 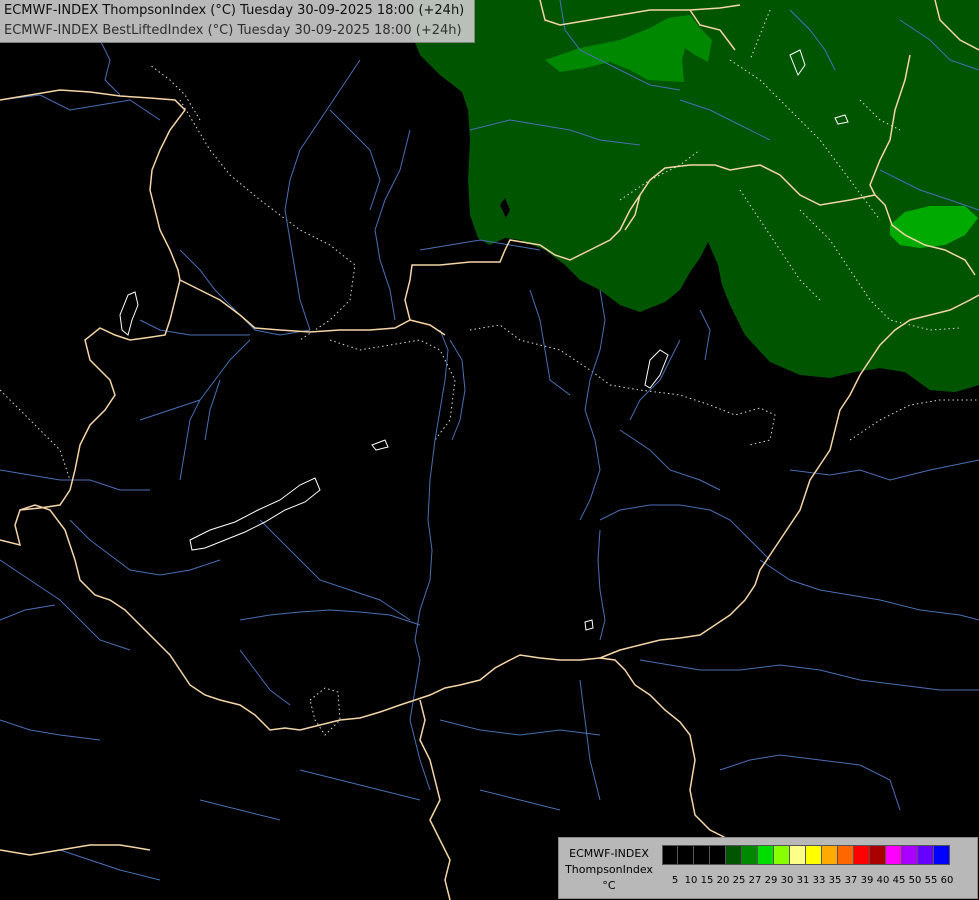 I want to click on legend-tick-label: 45, so click(x=899, y=880).